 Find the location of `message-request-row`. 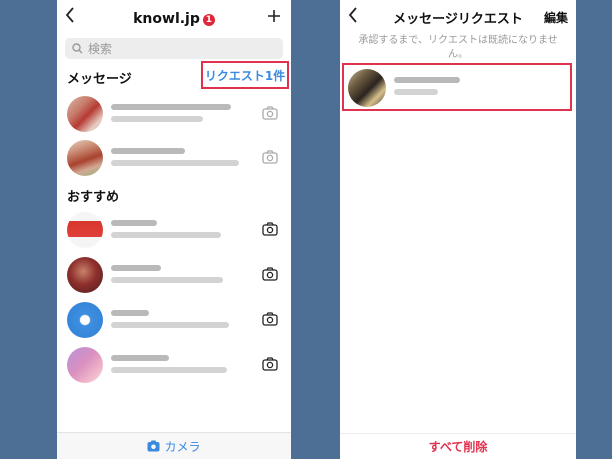

message-request-row is located at coordinates (457, 87).